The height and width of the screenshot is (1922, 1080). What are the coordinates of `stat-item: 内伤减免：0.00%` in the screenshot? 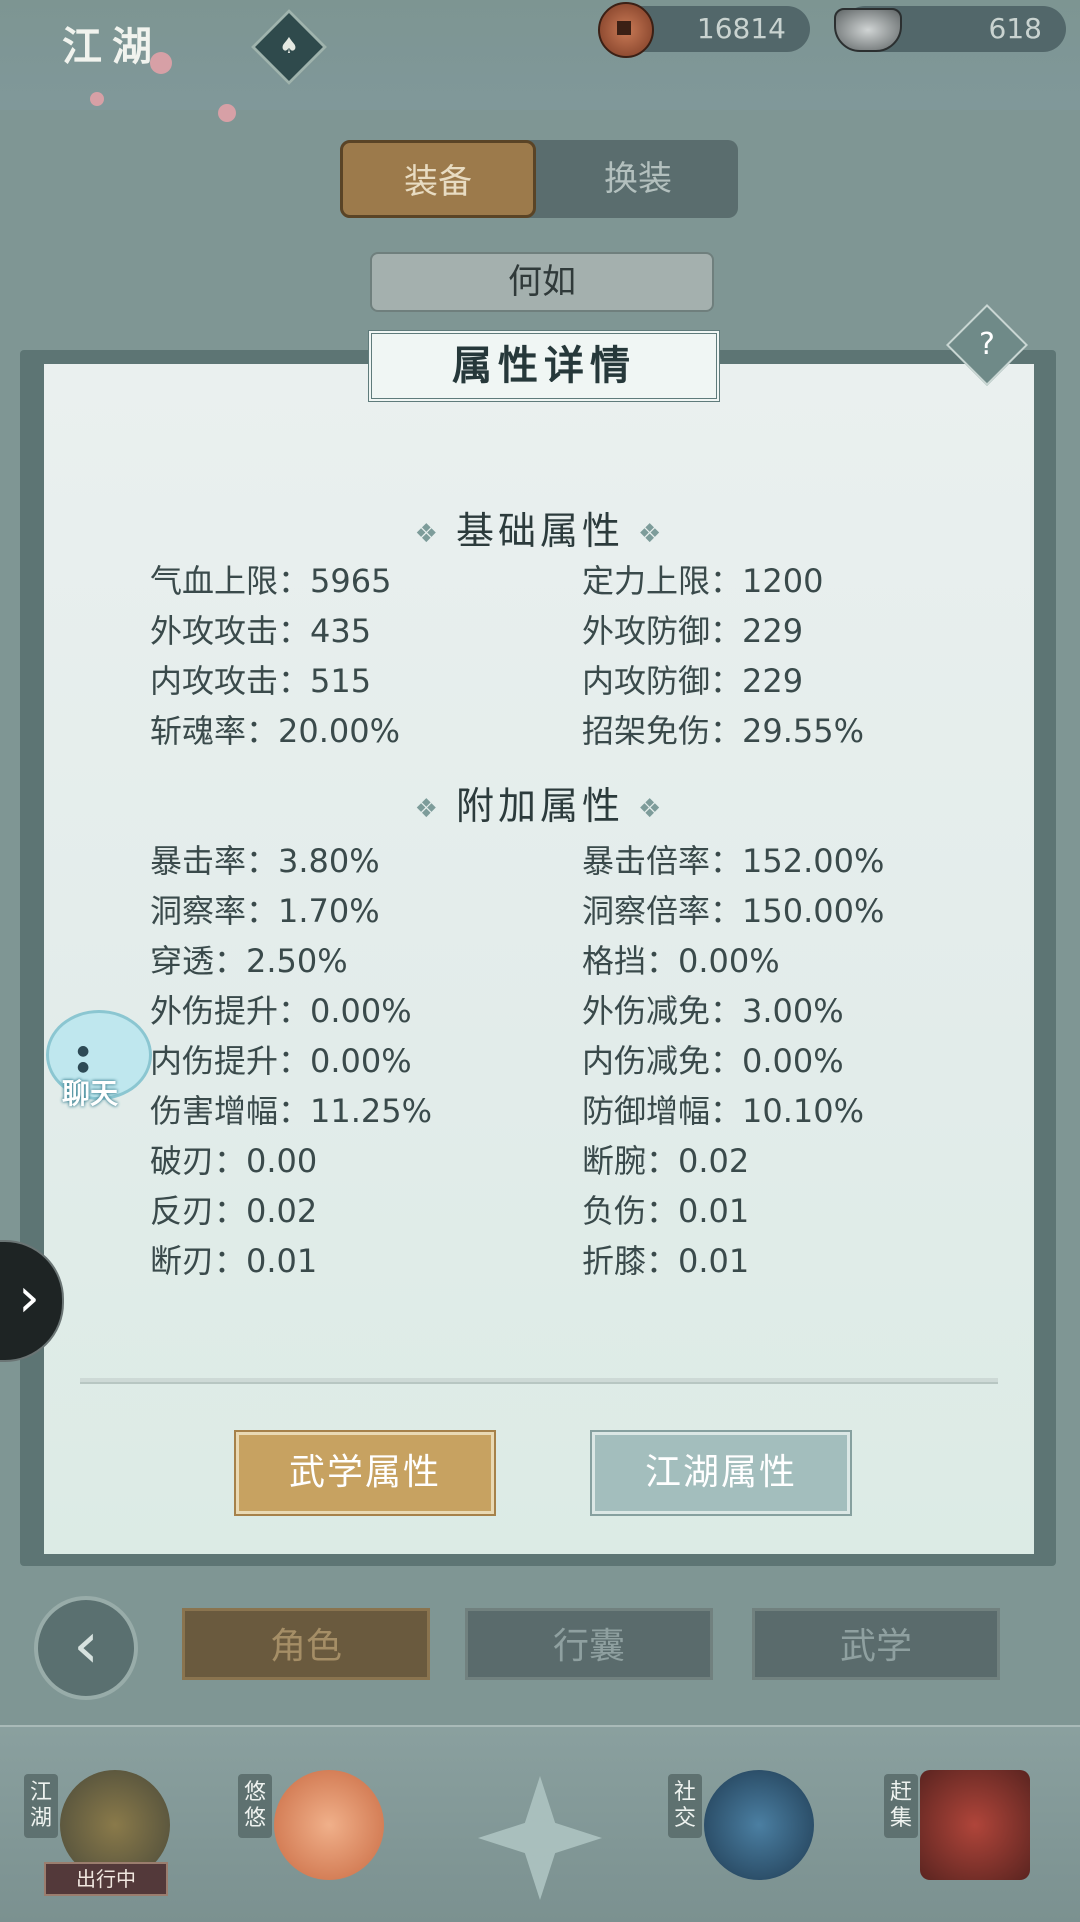 It's located at (713, 1061).